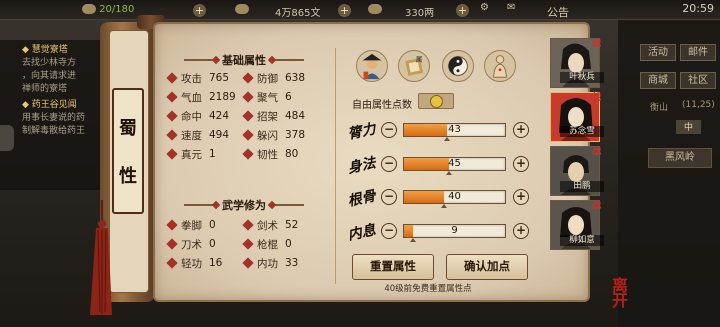 The image size is (720, 327). Describe the element at coordinates (500, 66) in the screenshot. I see `tab-meridian-icon` at that location.